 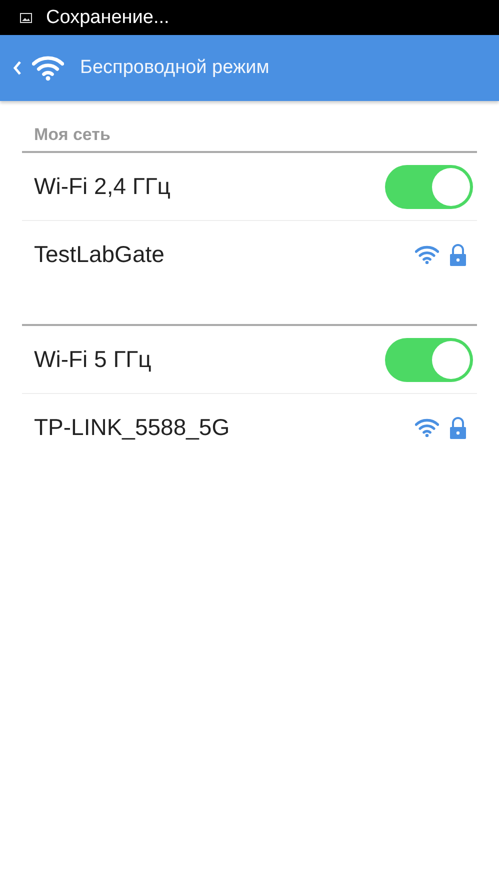 What do you see at coordinates (26, 17) in the screenshot?
I see `image-icon` at bounding box center [26, 17].